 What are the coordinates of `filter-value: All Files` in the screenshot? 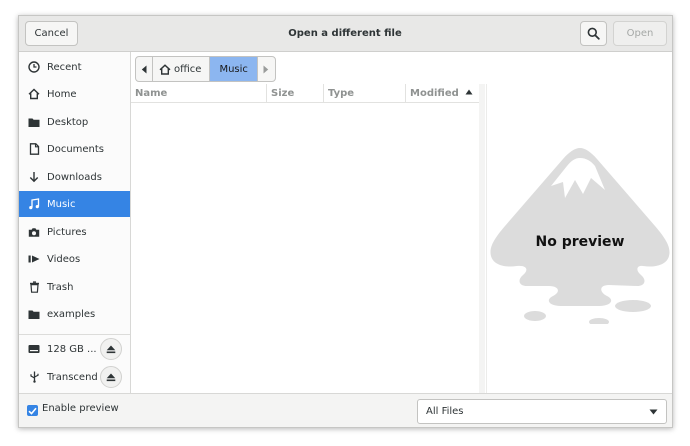 It's located at (445, 411).